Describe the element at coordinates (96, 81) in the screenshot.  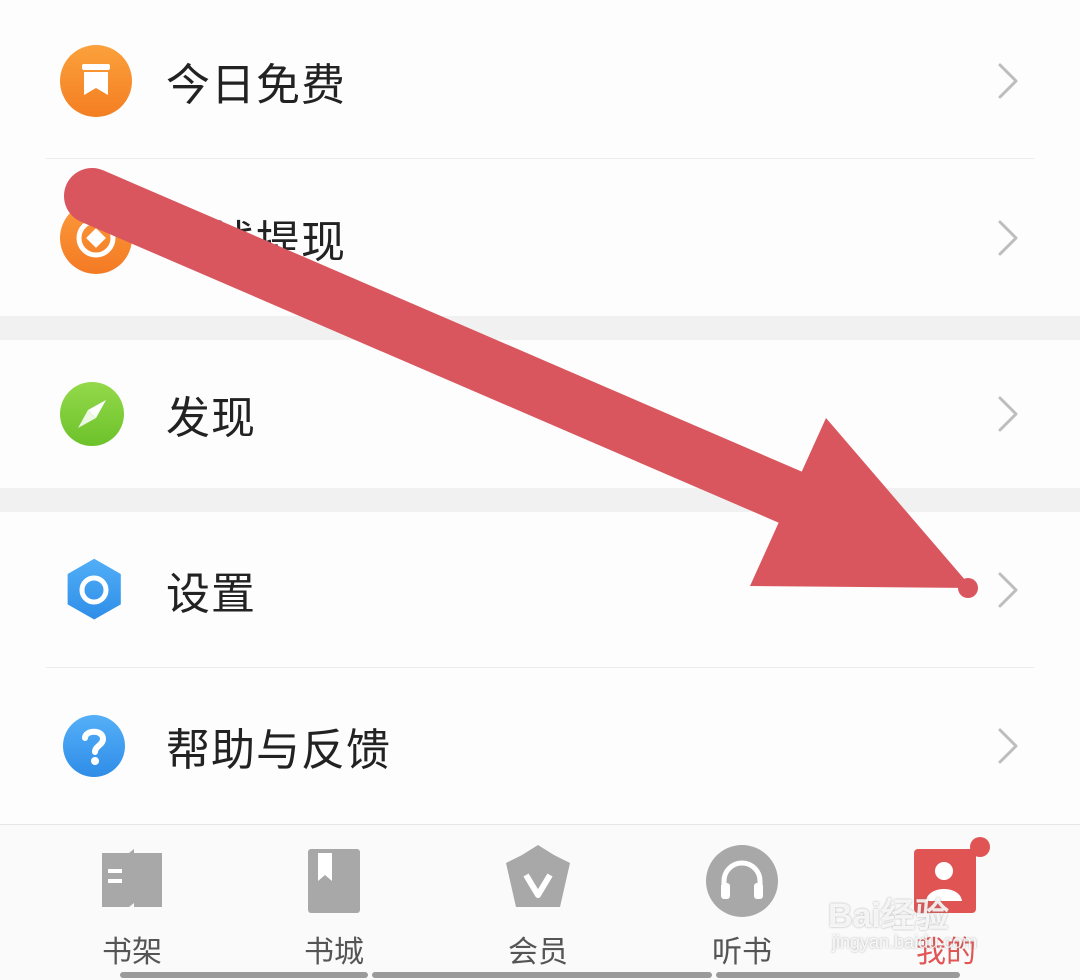
I see `bookmark-icon` at that location.